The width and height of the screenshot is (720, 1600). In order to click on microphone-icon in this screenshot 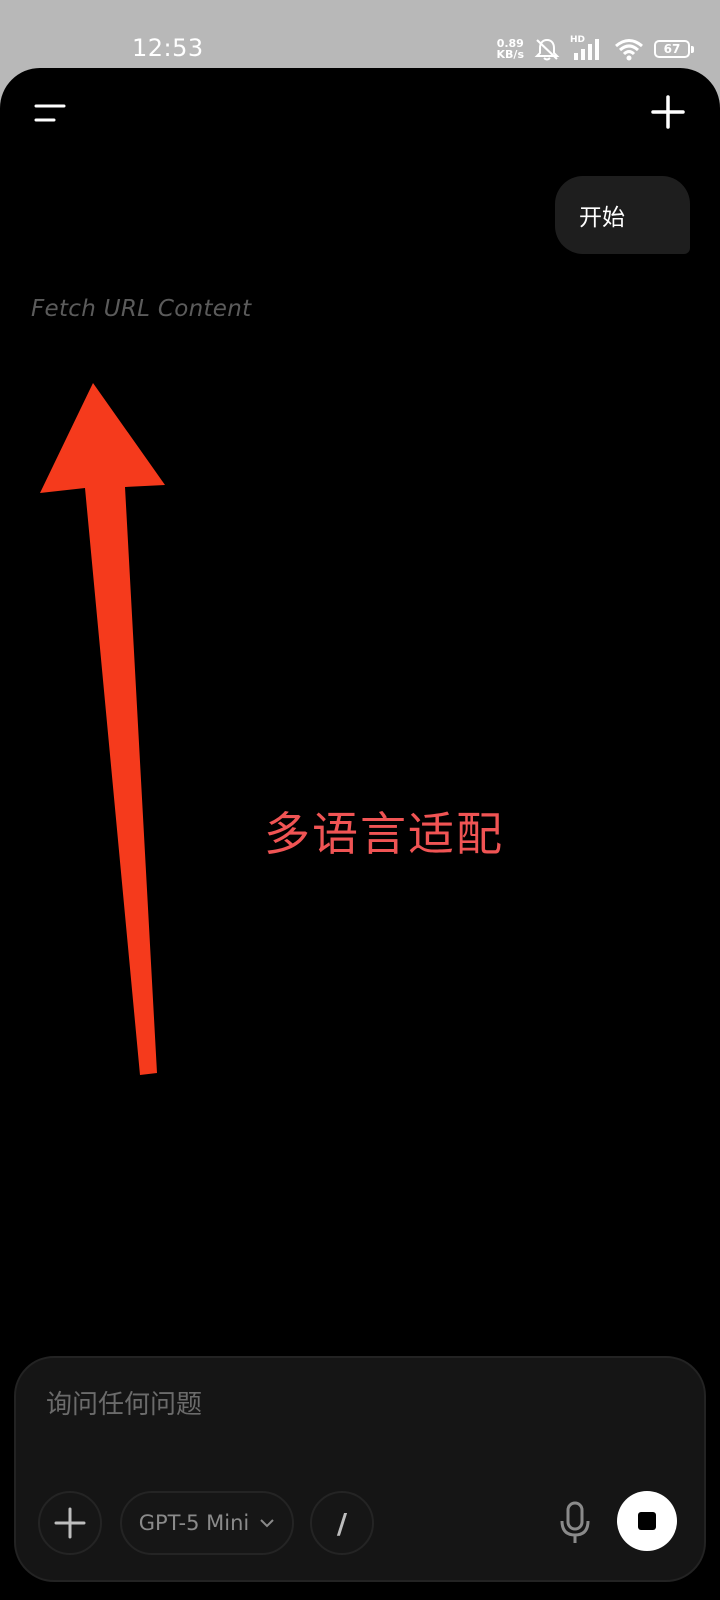, I will do `click(575, 1522)`.